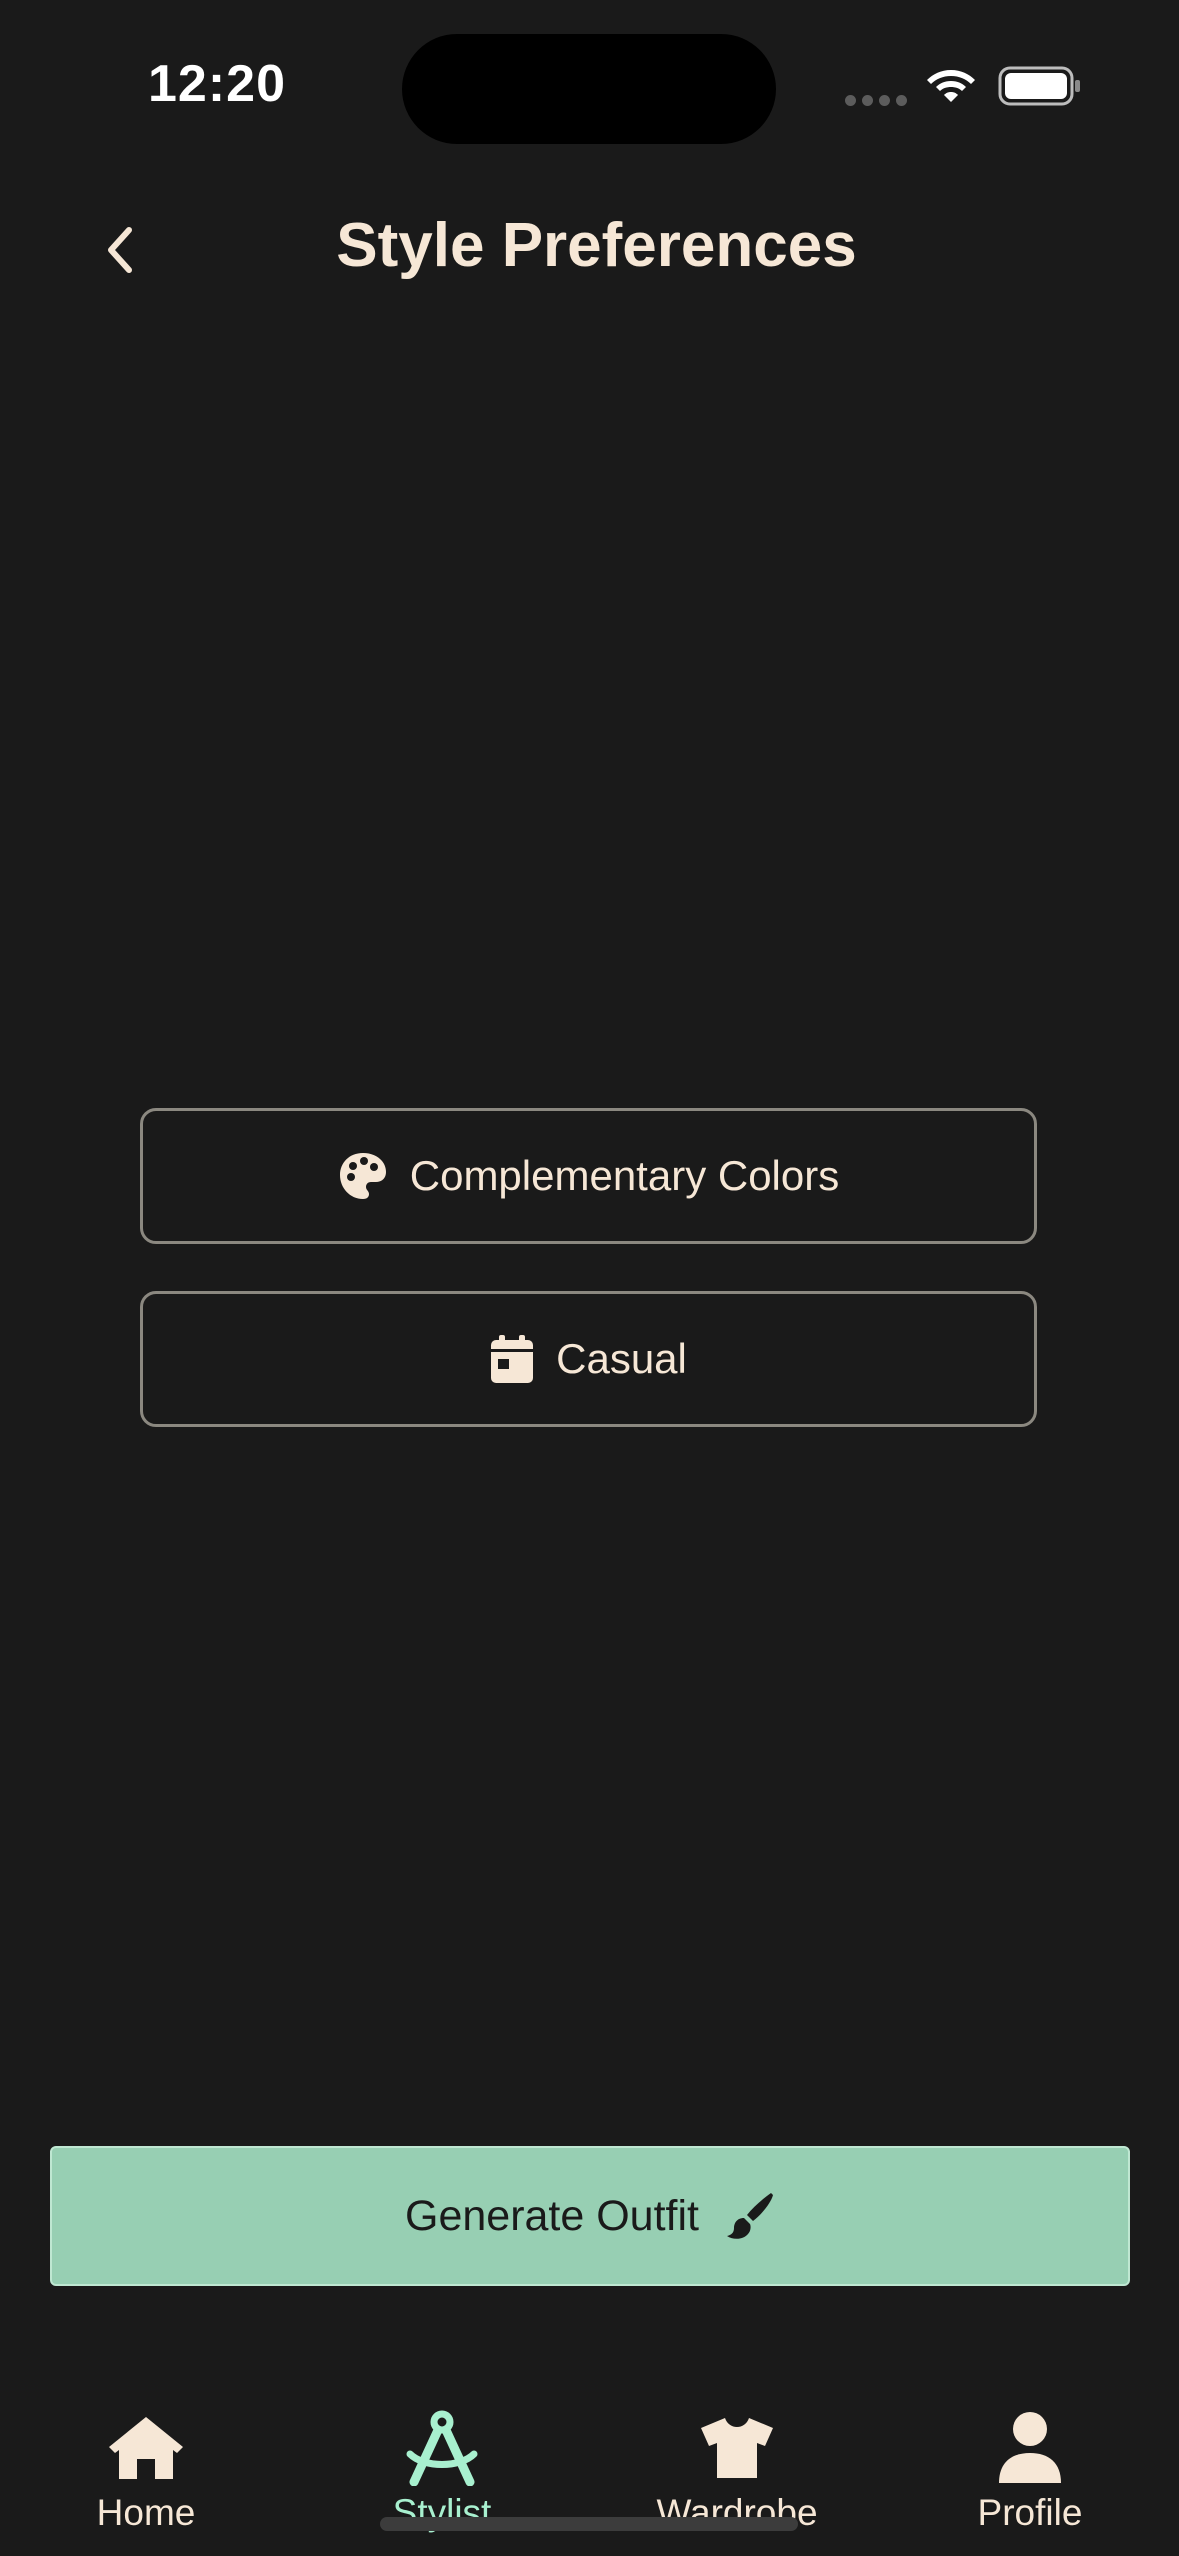 The width and height of the screenshot is (1179, 2556). Describe the element at coordinates (1030, 2447) in the screenshot. I see `user-icon` at that location.